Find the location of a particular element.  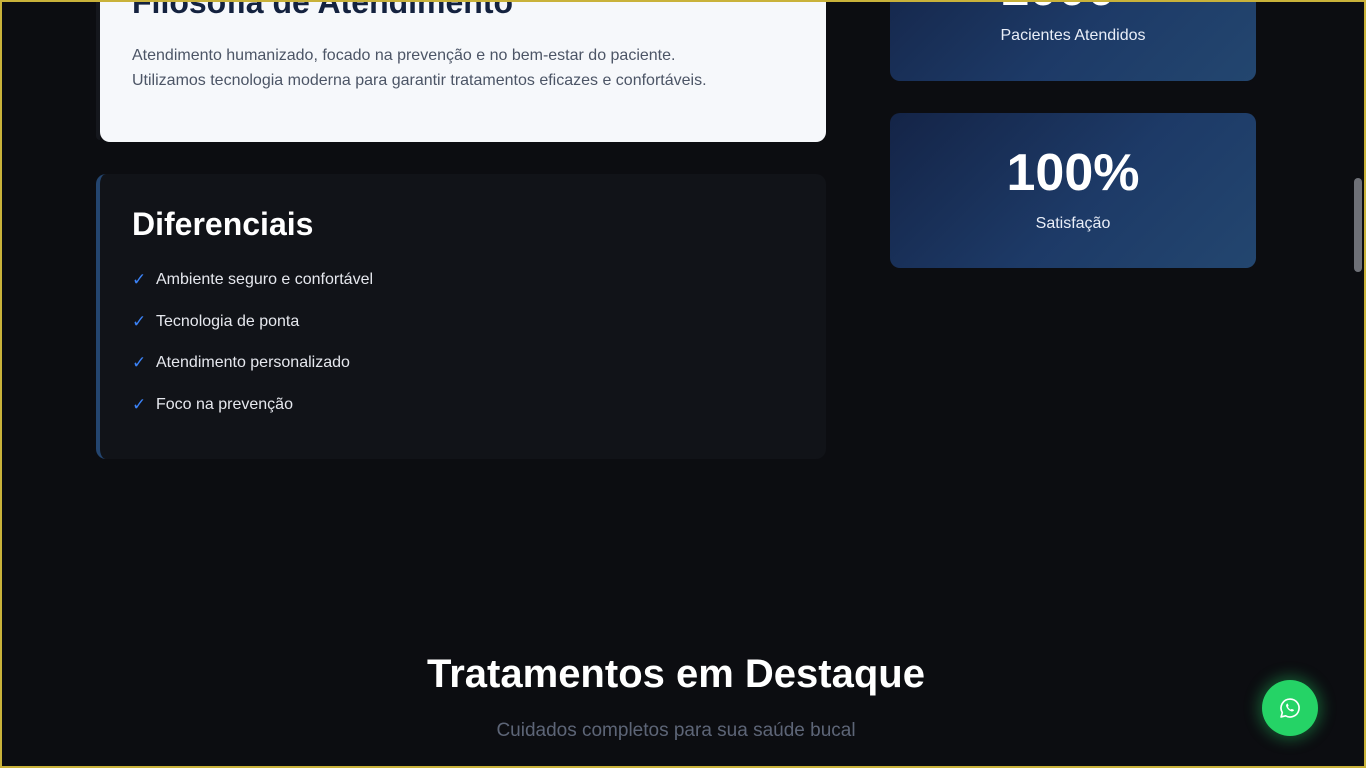

section-title: Tratamentos em Destaque is located at coordinates (676, 674).